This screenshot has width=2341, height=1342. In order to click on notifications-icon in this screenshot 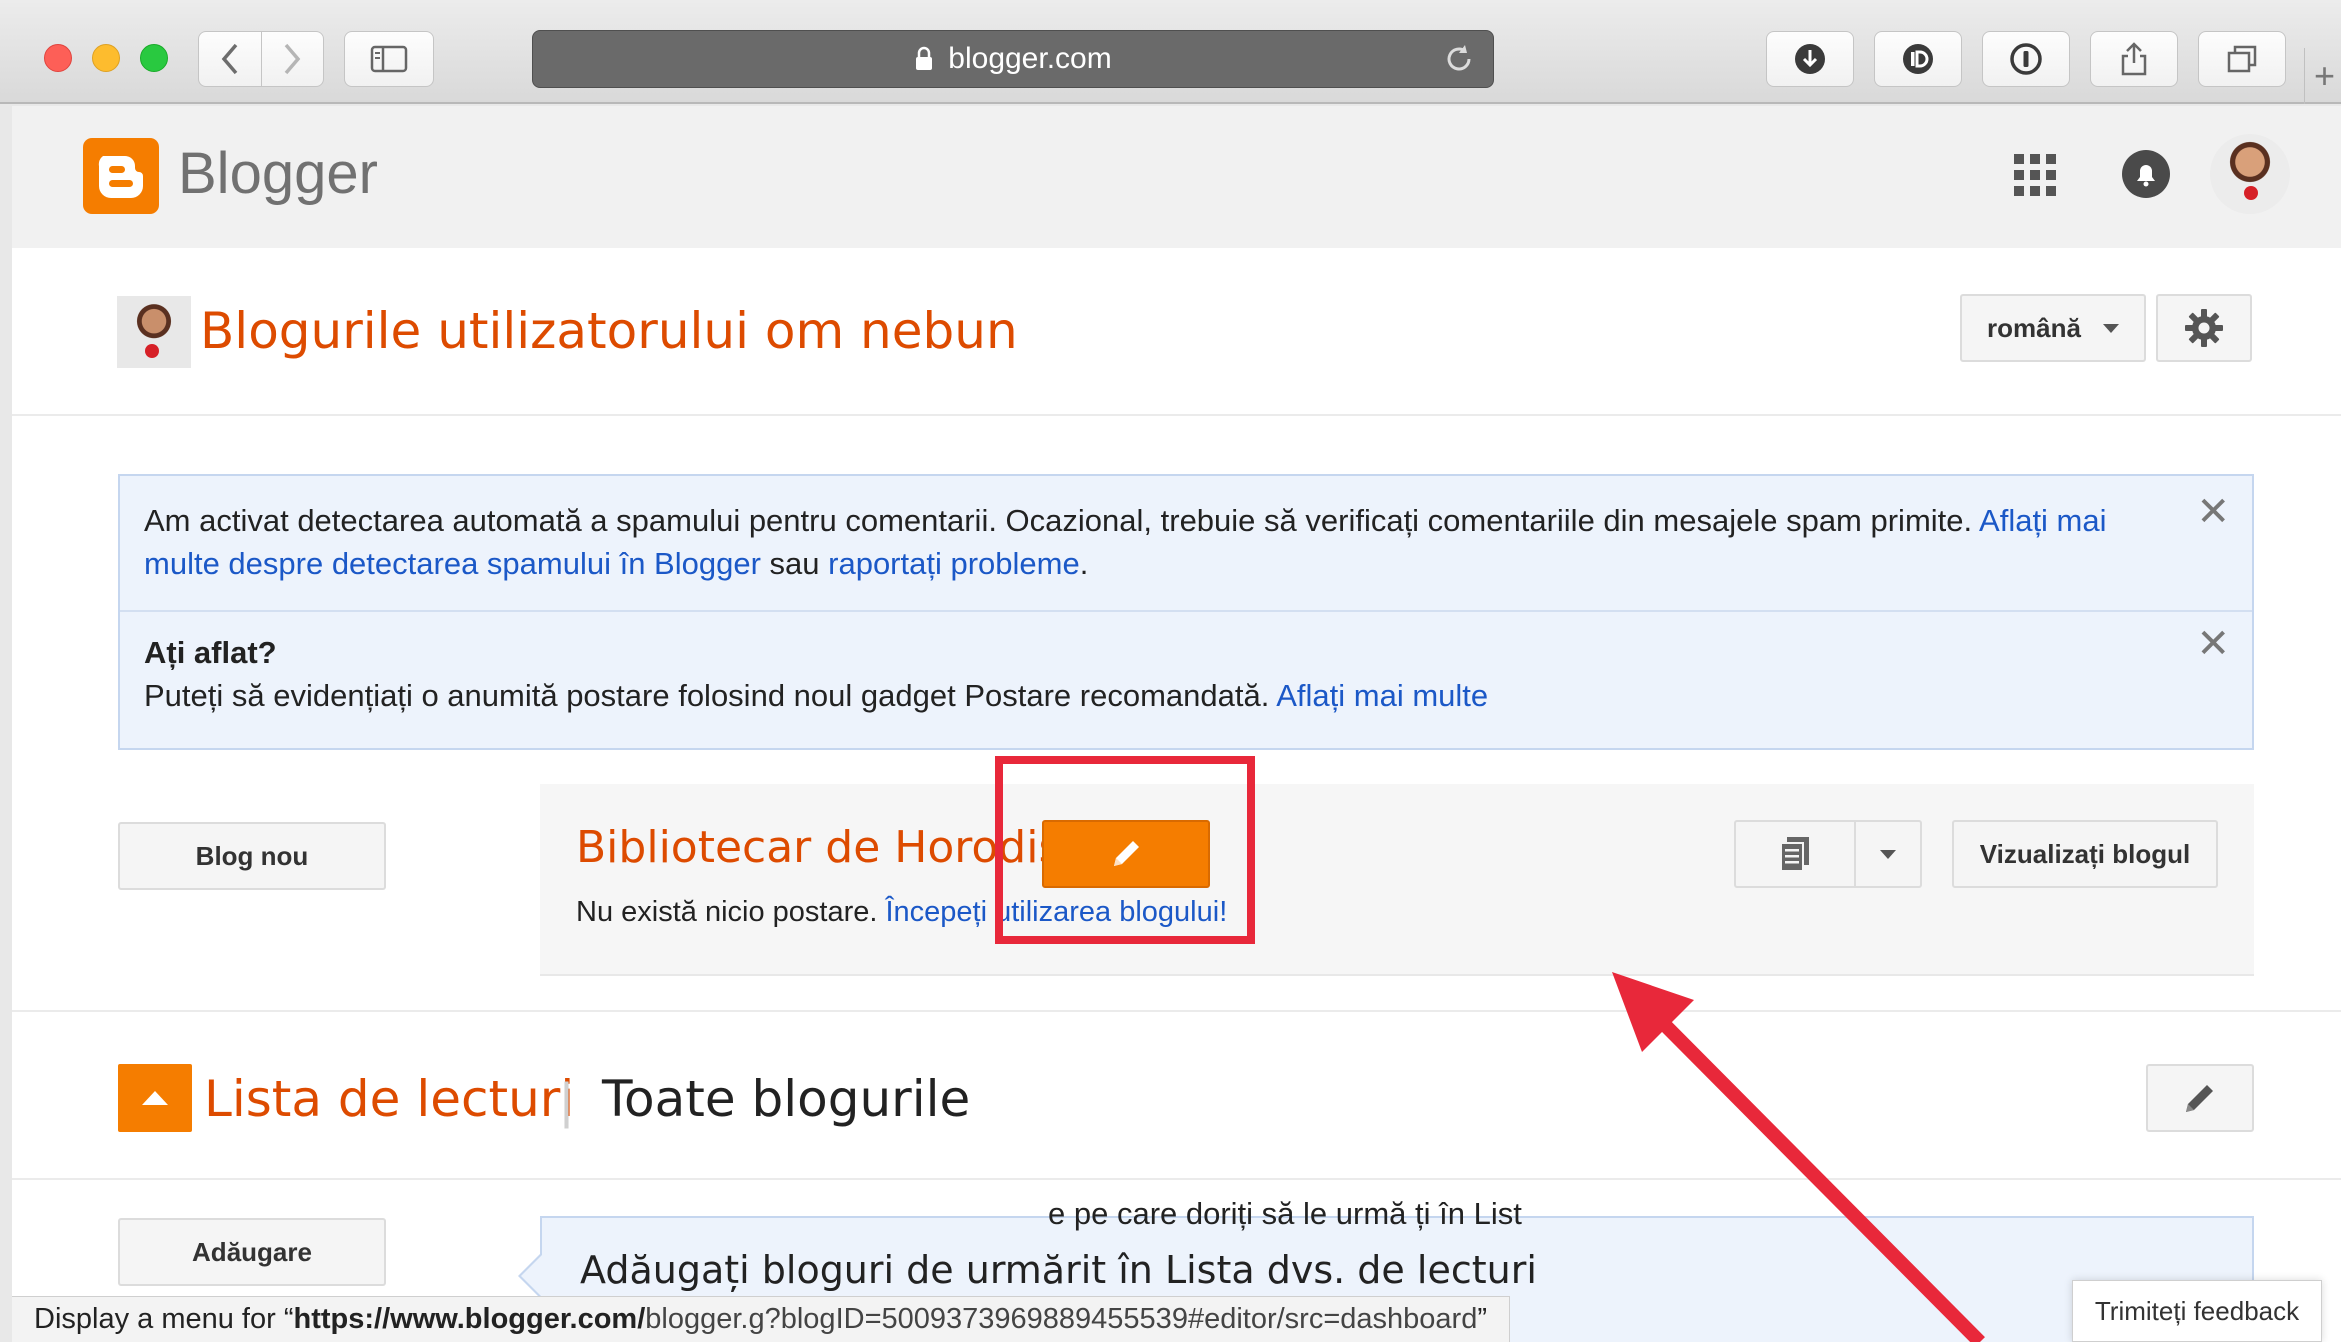, I will do `click(2146, 174)`.